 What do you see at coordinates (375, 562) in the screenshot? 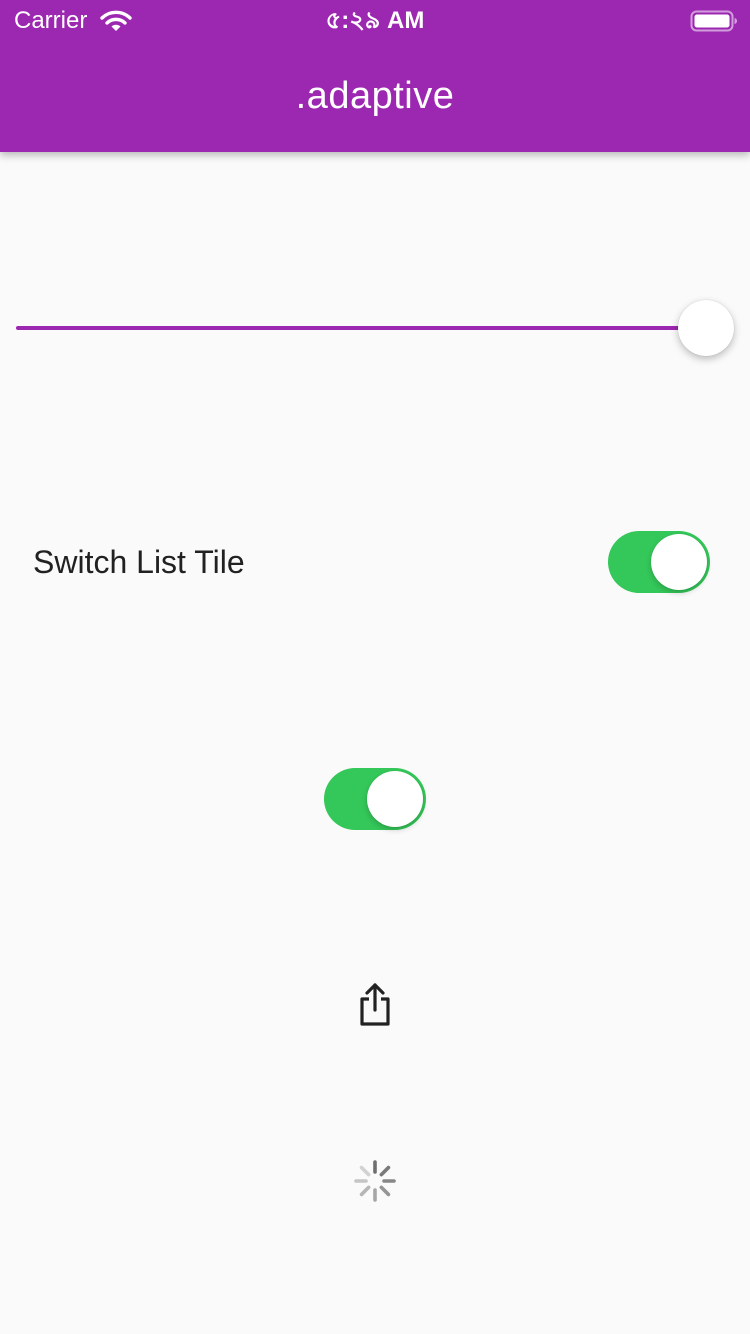
I see `switch-list-tile: Switch List Tile` at bounding box center [375, 562].